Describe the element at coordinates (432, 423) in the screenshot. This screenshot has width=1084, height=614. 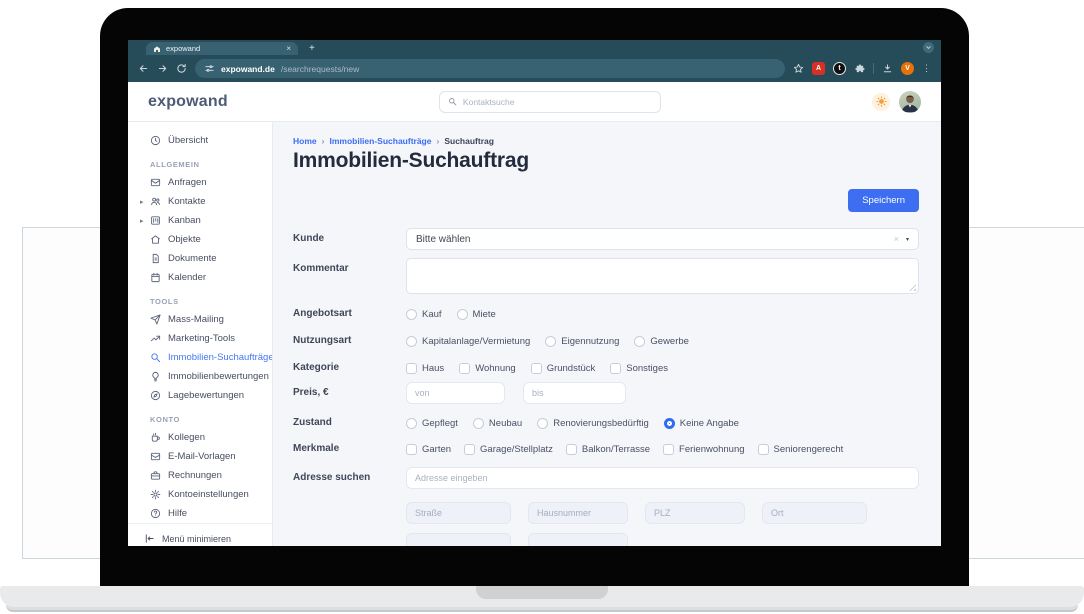
I see `radio-gepflegt: Gepflegt` at that location.